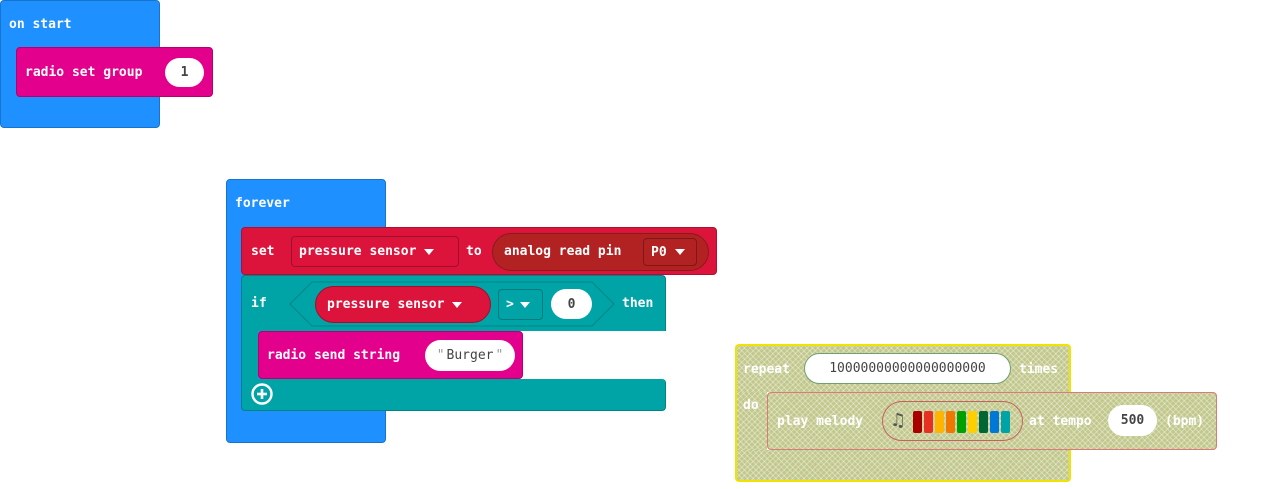 The height and width of the screenshot is (489, 1268). Describe the element at coordinates (903, 466) in the screenshot. I see `repeat-block-footer` at that location.